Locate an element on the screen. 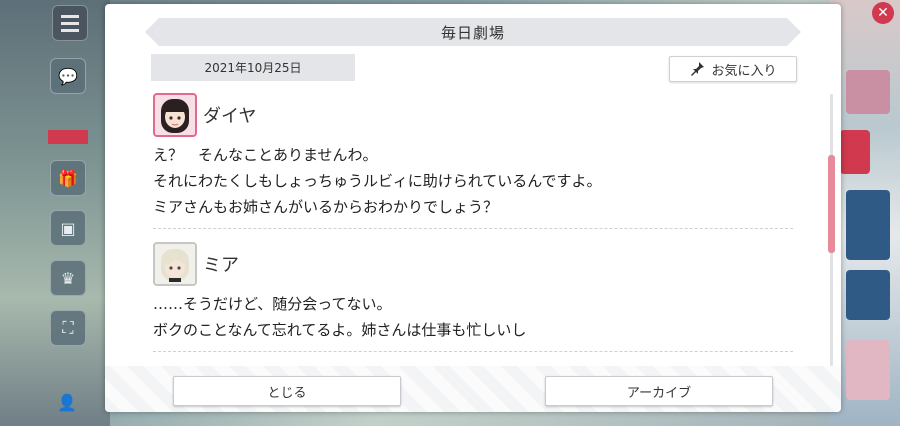 The width and height of the screenshot is (900, 426). gift-icon: 🎁 is located at coordinates (68, 178).